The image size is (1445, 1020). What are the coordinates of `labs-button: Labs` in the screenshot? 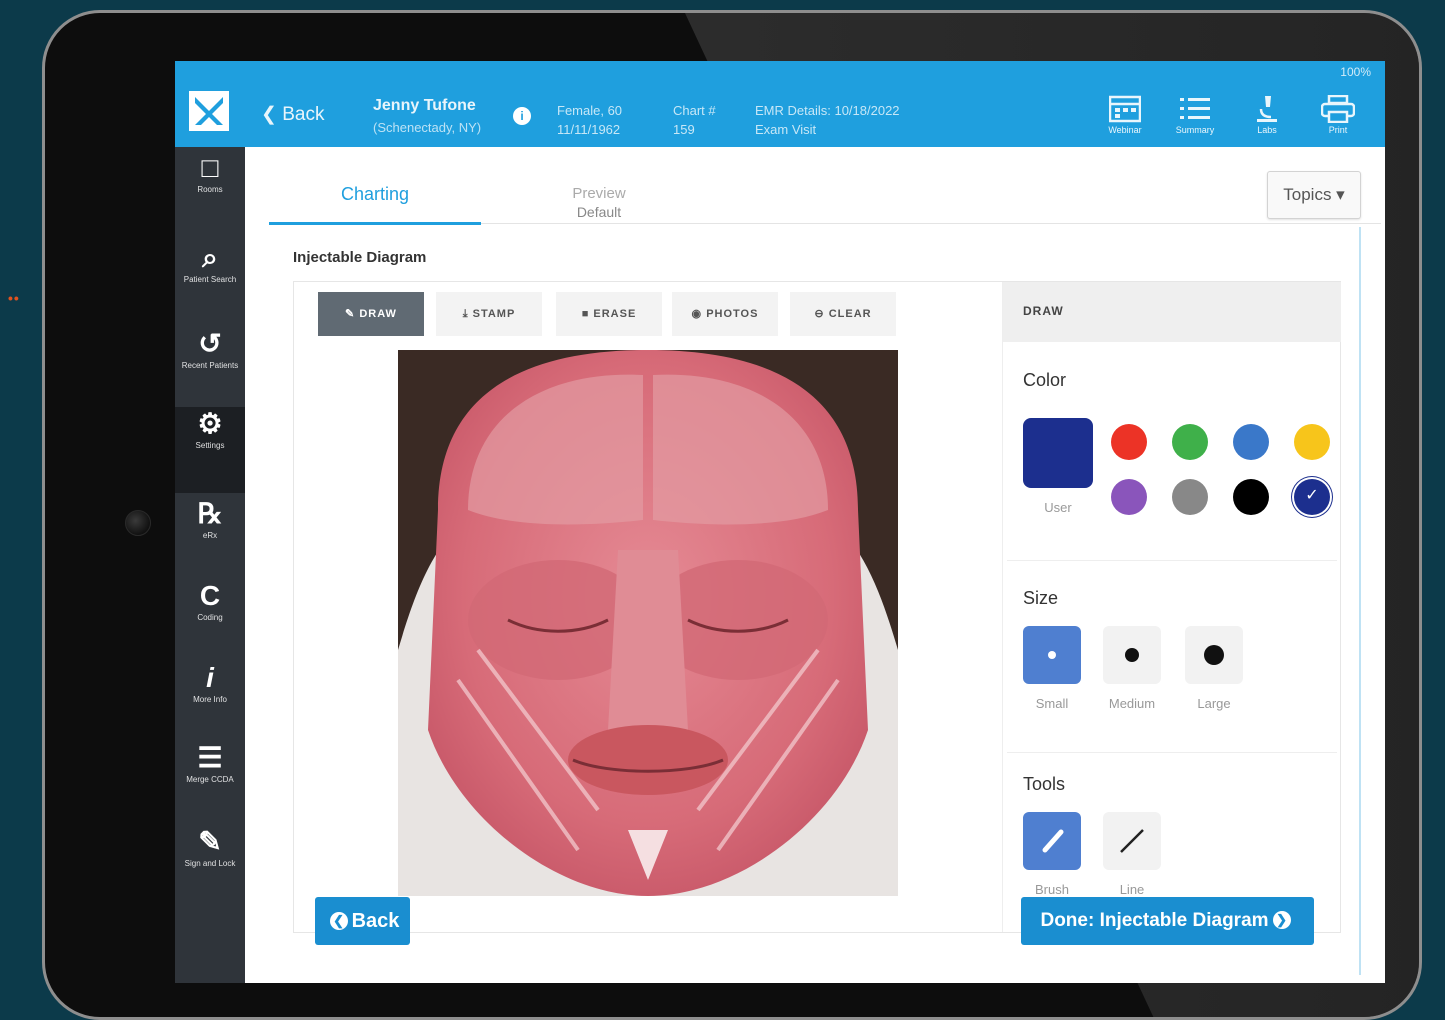 It's located at (1267, 115).